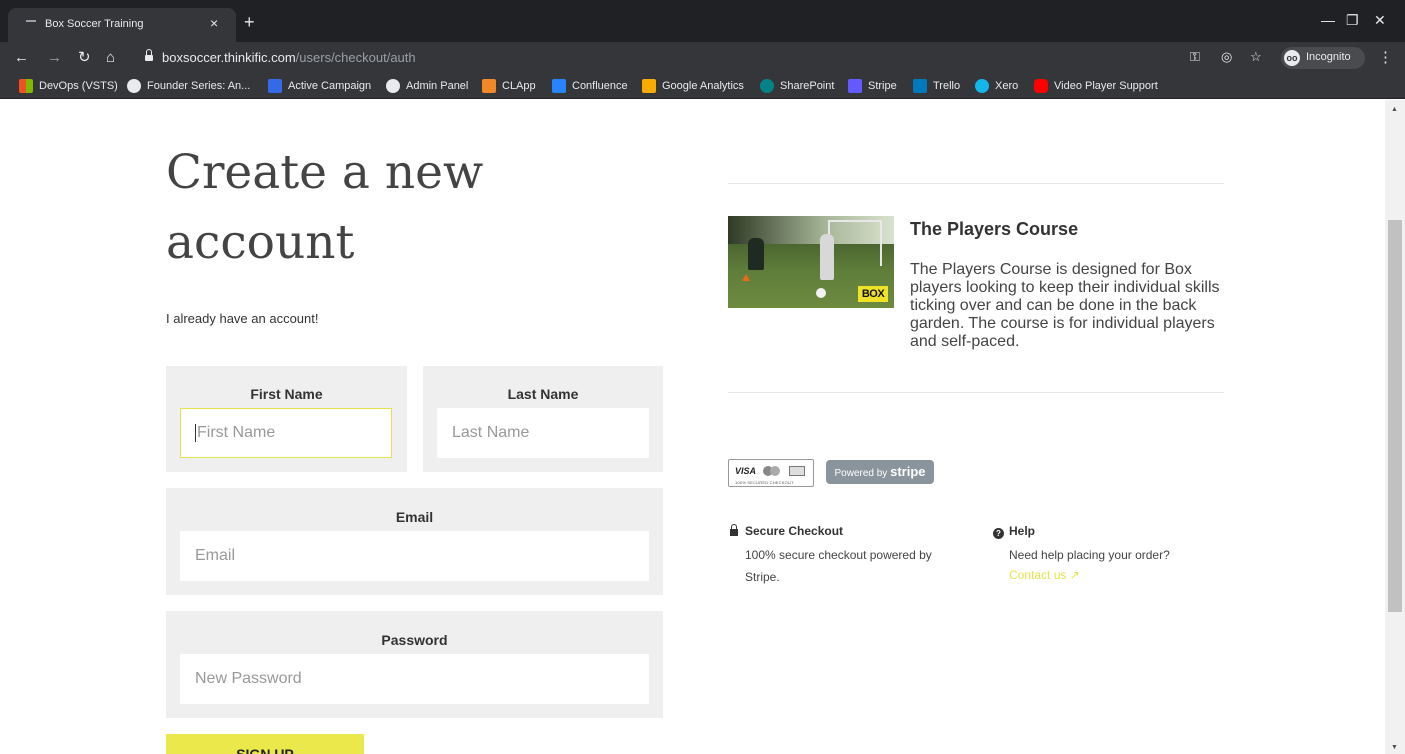 The image size is (1405, 754). What do you see at coordinates (1089, 555) in the screenshot?
I see `help-text: Need help placing your order?` at bounding box center [1089, 555].